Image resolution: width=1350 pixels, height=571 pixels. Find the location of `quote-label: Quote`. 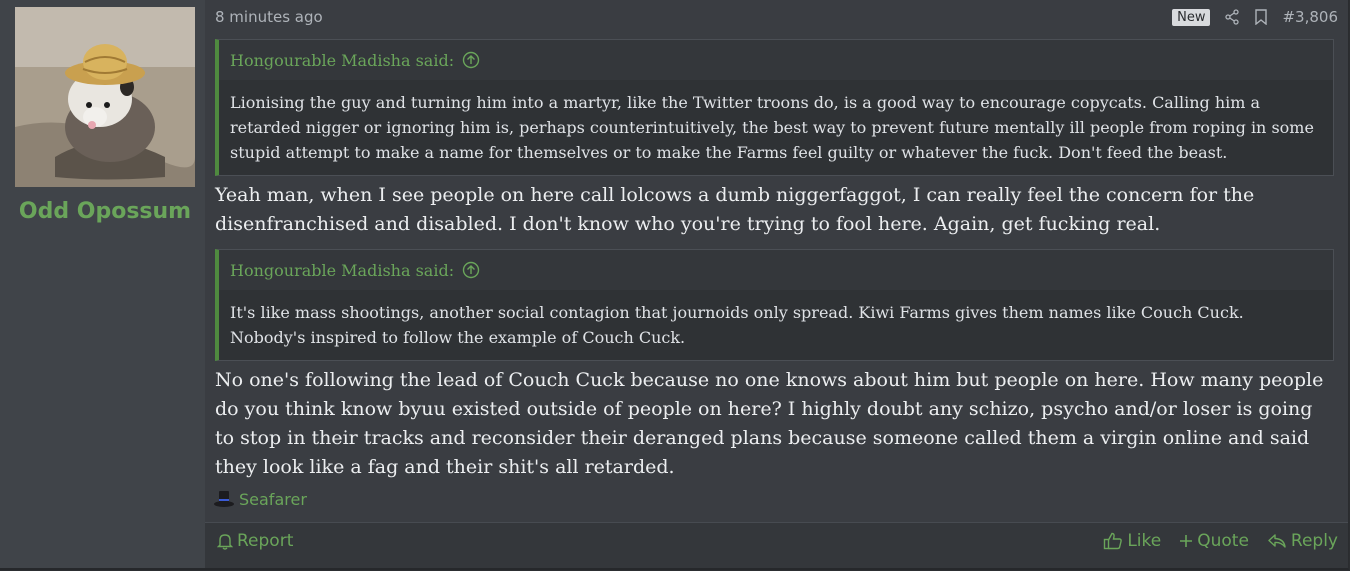

quote-label: Quote is located at coordinates (1223, 541).